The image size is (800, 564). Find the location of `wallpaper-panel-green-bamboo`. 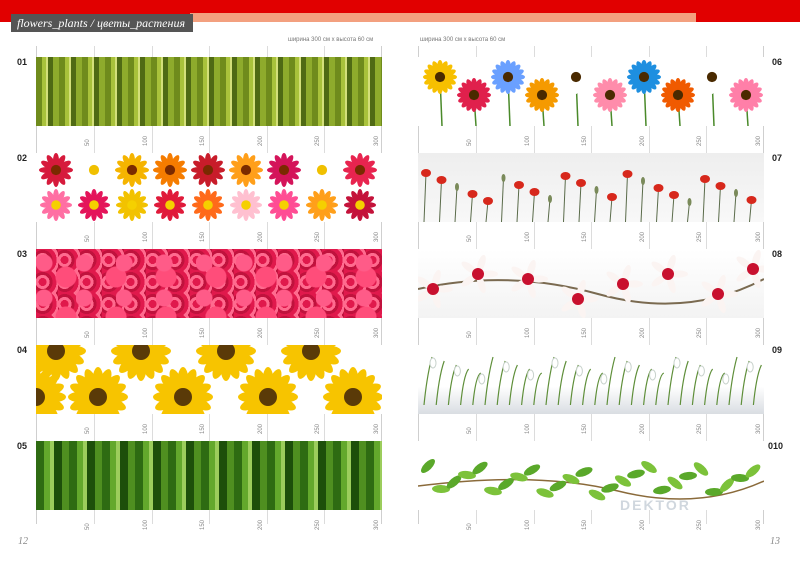

wallpaper-panel-green-bamboo is located at coordinates (209, 475).